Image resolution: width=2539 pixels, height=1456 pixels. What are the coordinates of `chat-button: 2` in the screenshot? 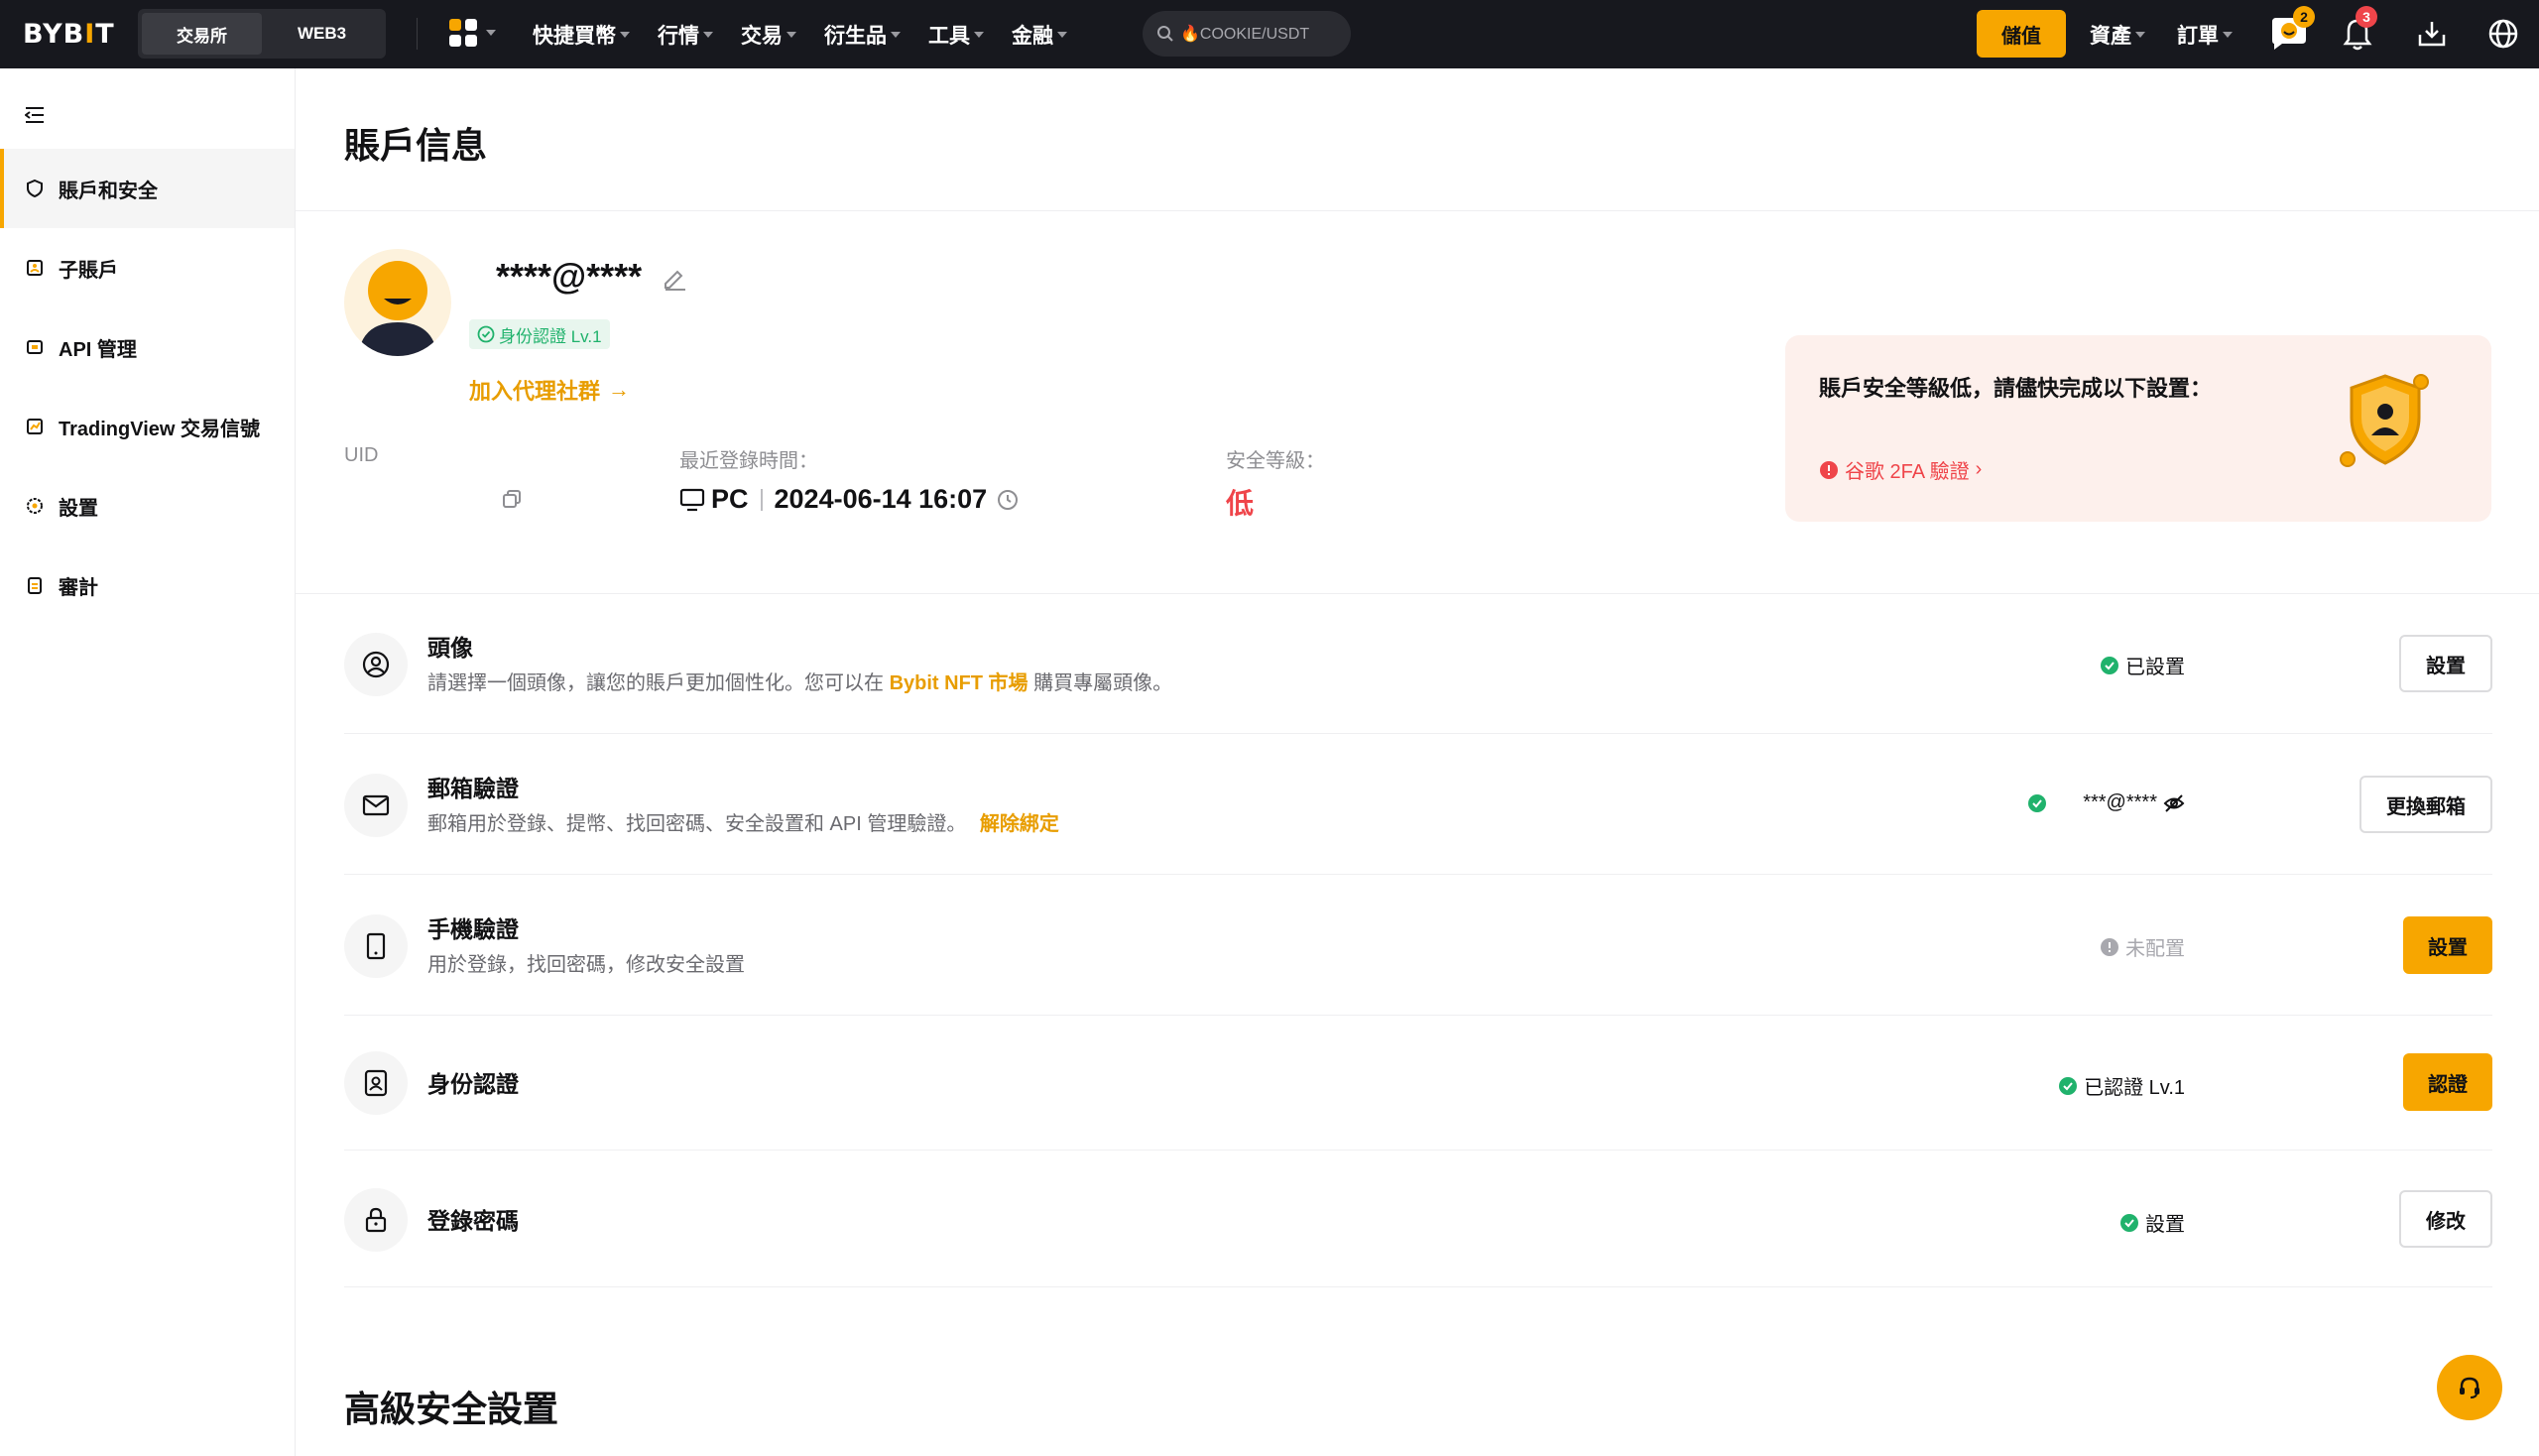 It's located at (2292, 30).